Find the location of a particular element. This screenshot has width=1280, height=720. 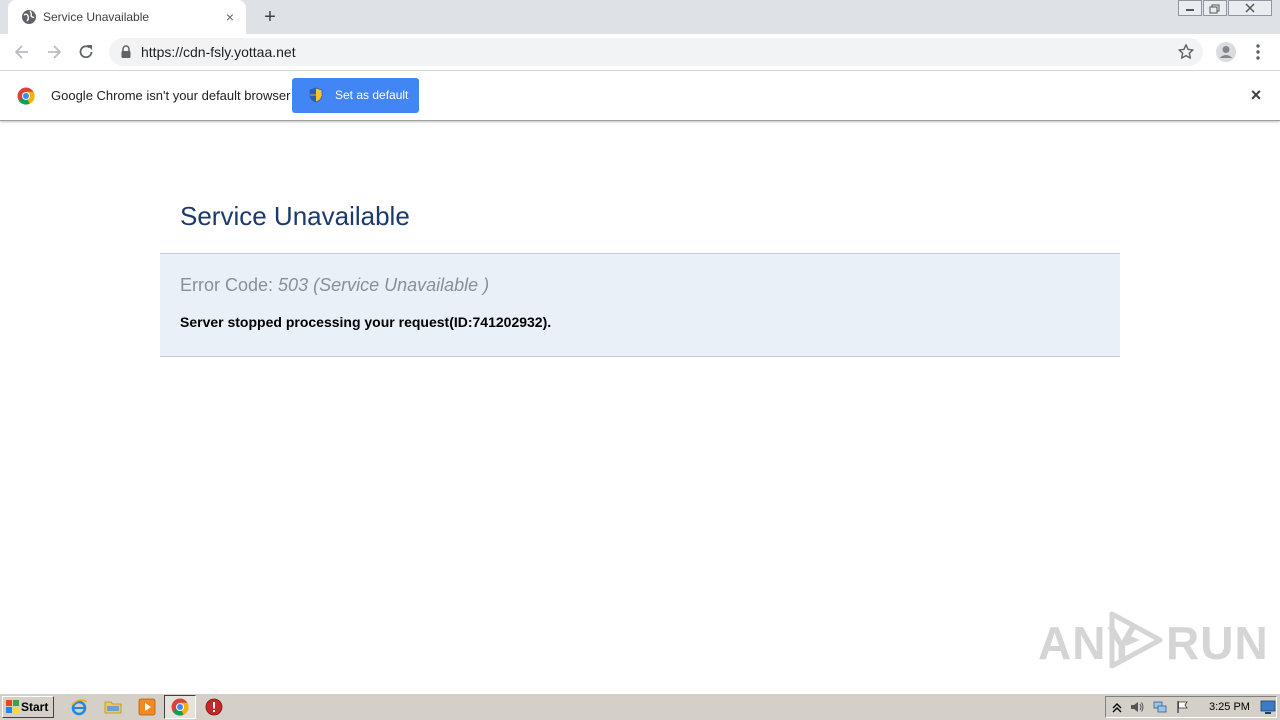

start-label: Start is located at coordinates (35, 707).